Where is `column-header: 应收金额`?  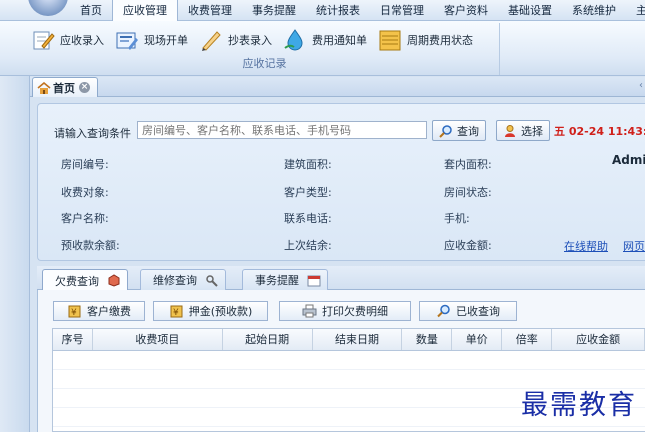
column-header: 应收金额 is located at coordinates (598, 339).